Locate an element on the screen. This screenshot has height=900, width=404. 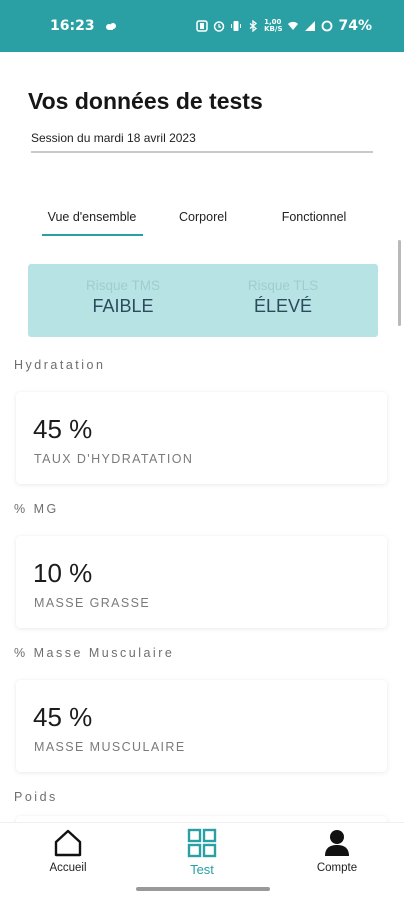
scrollbar is located at coordinates (399, 283).